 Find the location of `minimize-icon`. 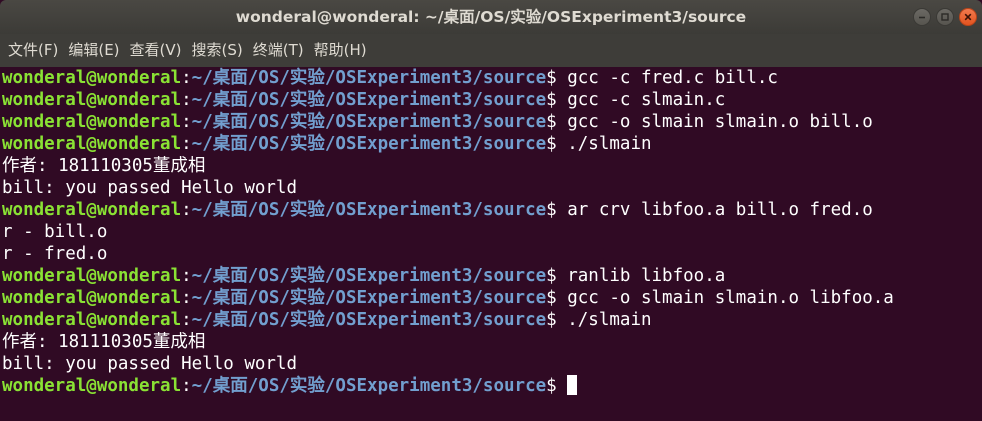

minimize-icon is located at coordinates (922, 17).